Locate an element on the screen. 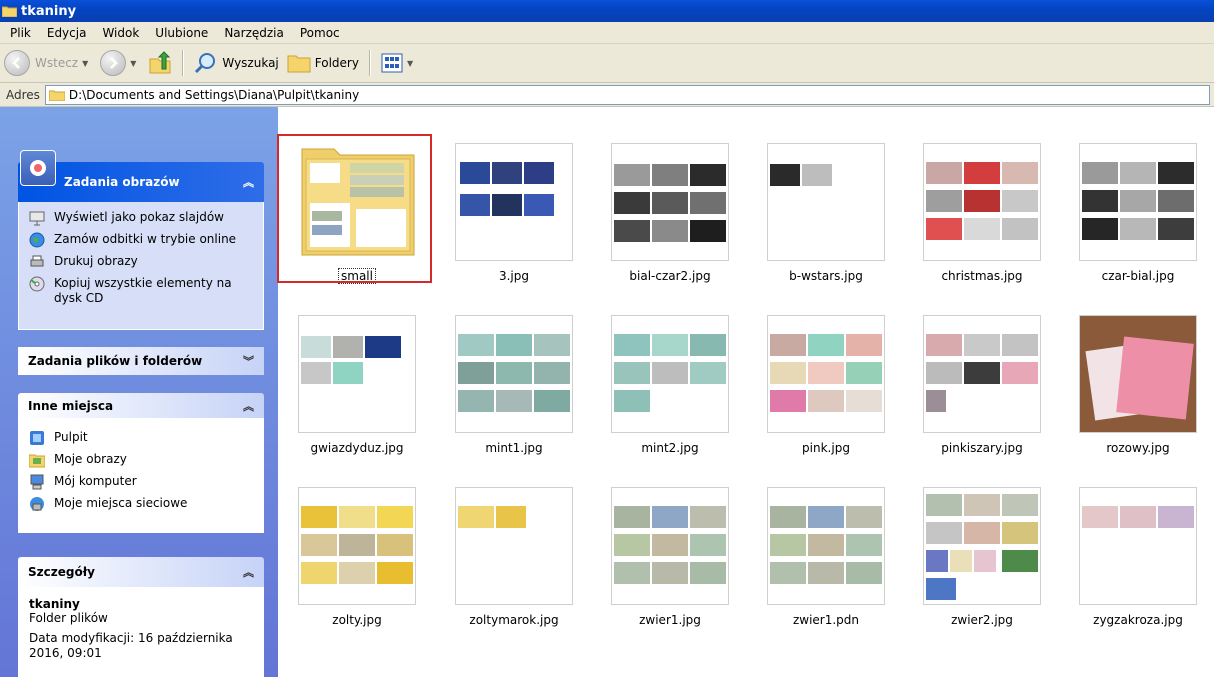 Image resolution: width=1214 pixels, height=687 pixels. file-name: zwier1.pdn is located at coordinates (826, 620).